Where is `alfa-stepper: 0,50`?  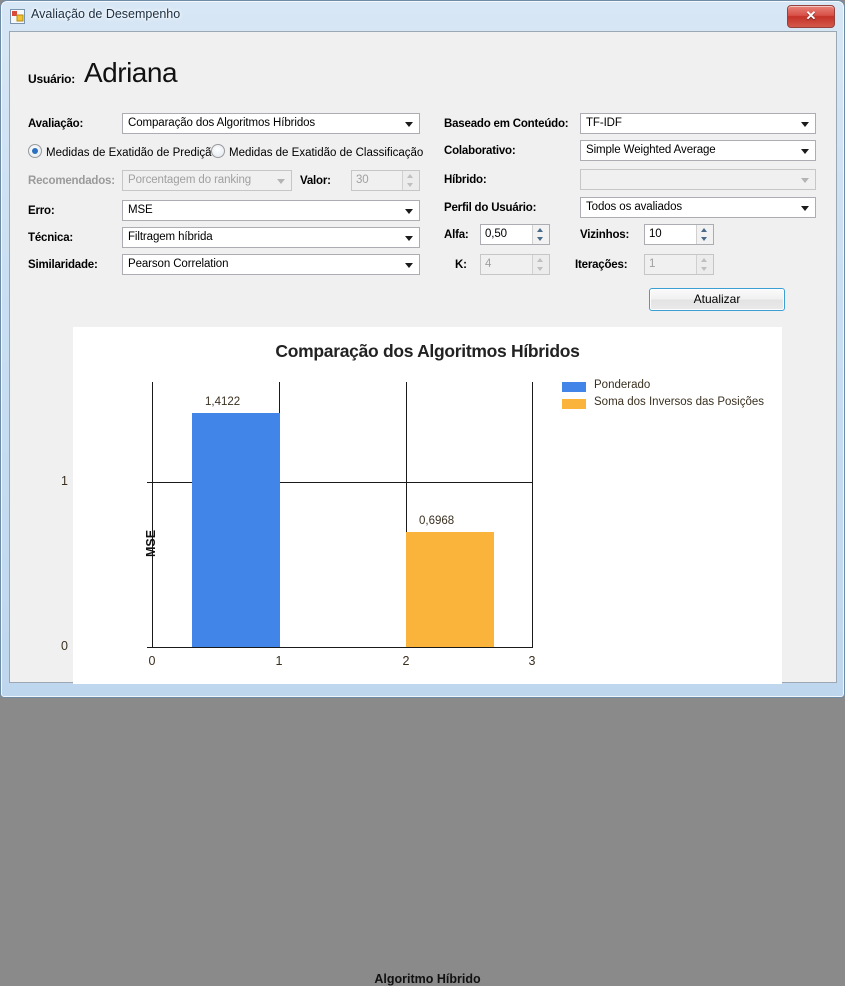
alfa-stepper: 0,50 is located at coordinates (515, 234).